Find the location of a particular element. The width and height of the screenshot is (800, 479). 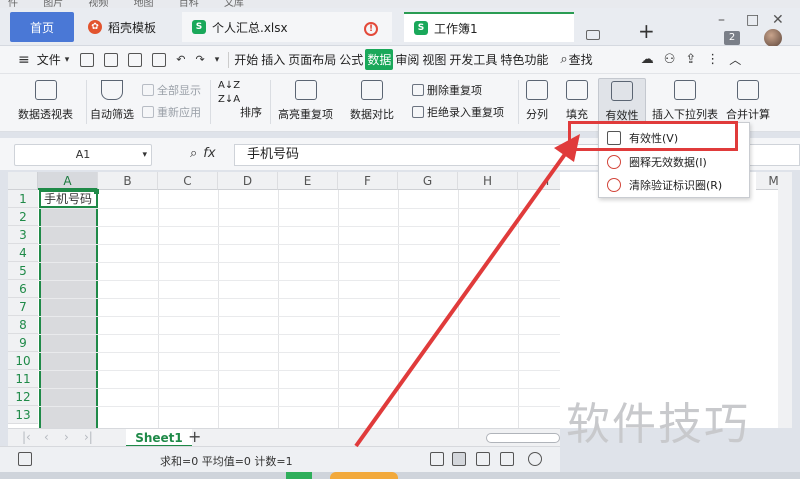

clear-circles-icon is located at coordinates (614, 185).